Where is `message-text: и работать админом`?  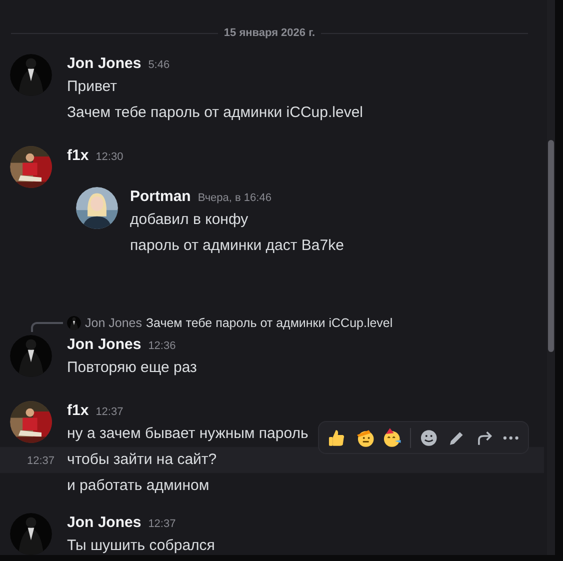 message-text: и работать админом is located at coordinates (138, 486).